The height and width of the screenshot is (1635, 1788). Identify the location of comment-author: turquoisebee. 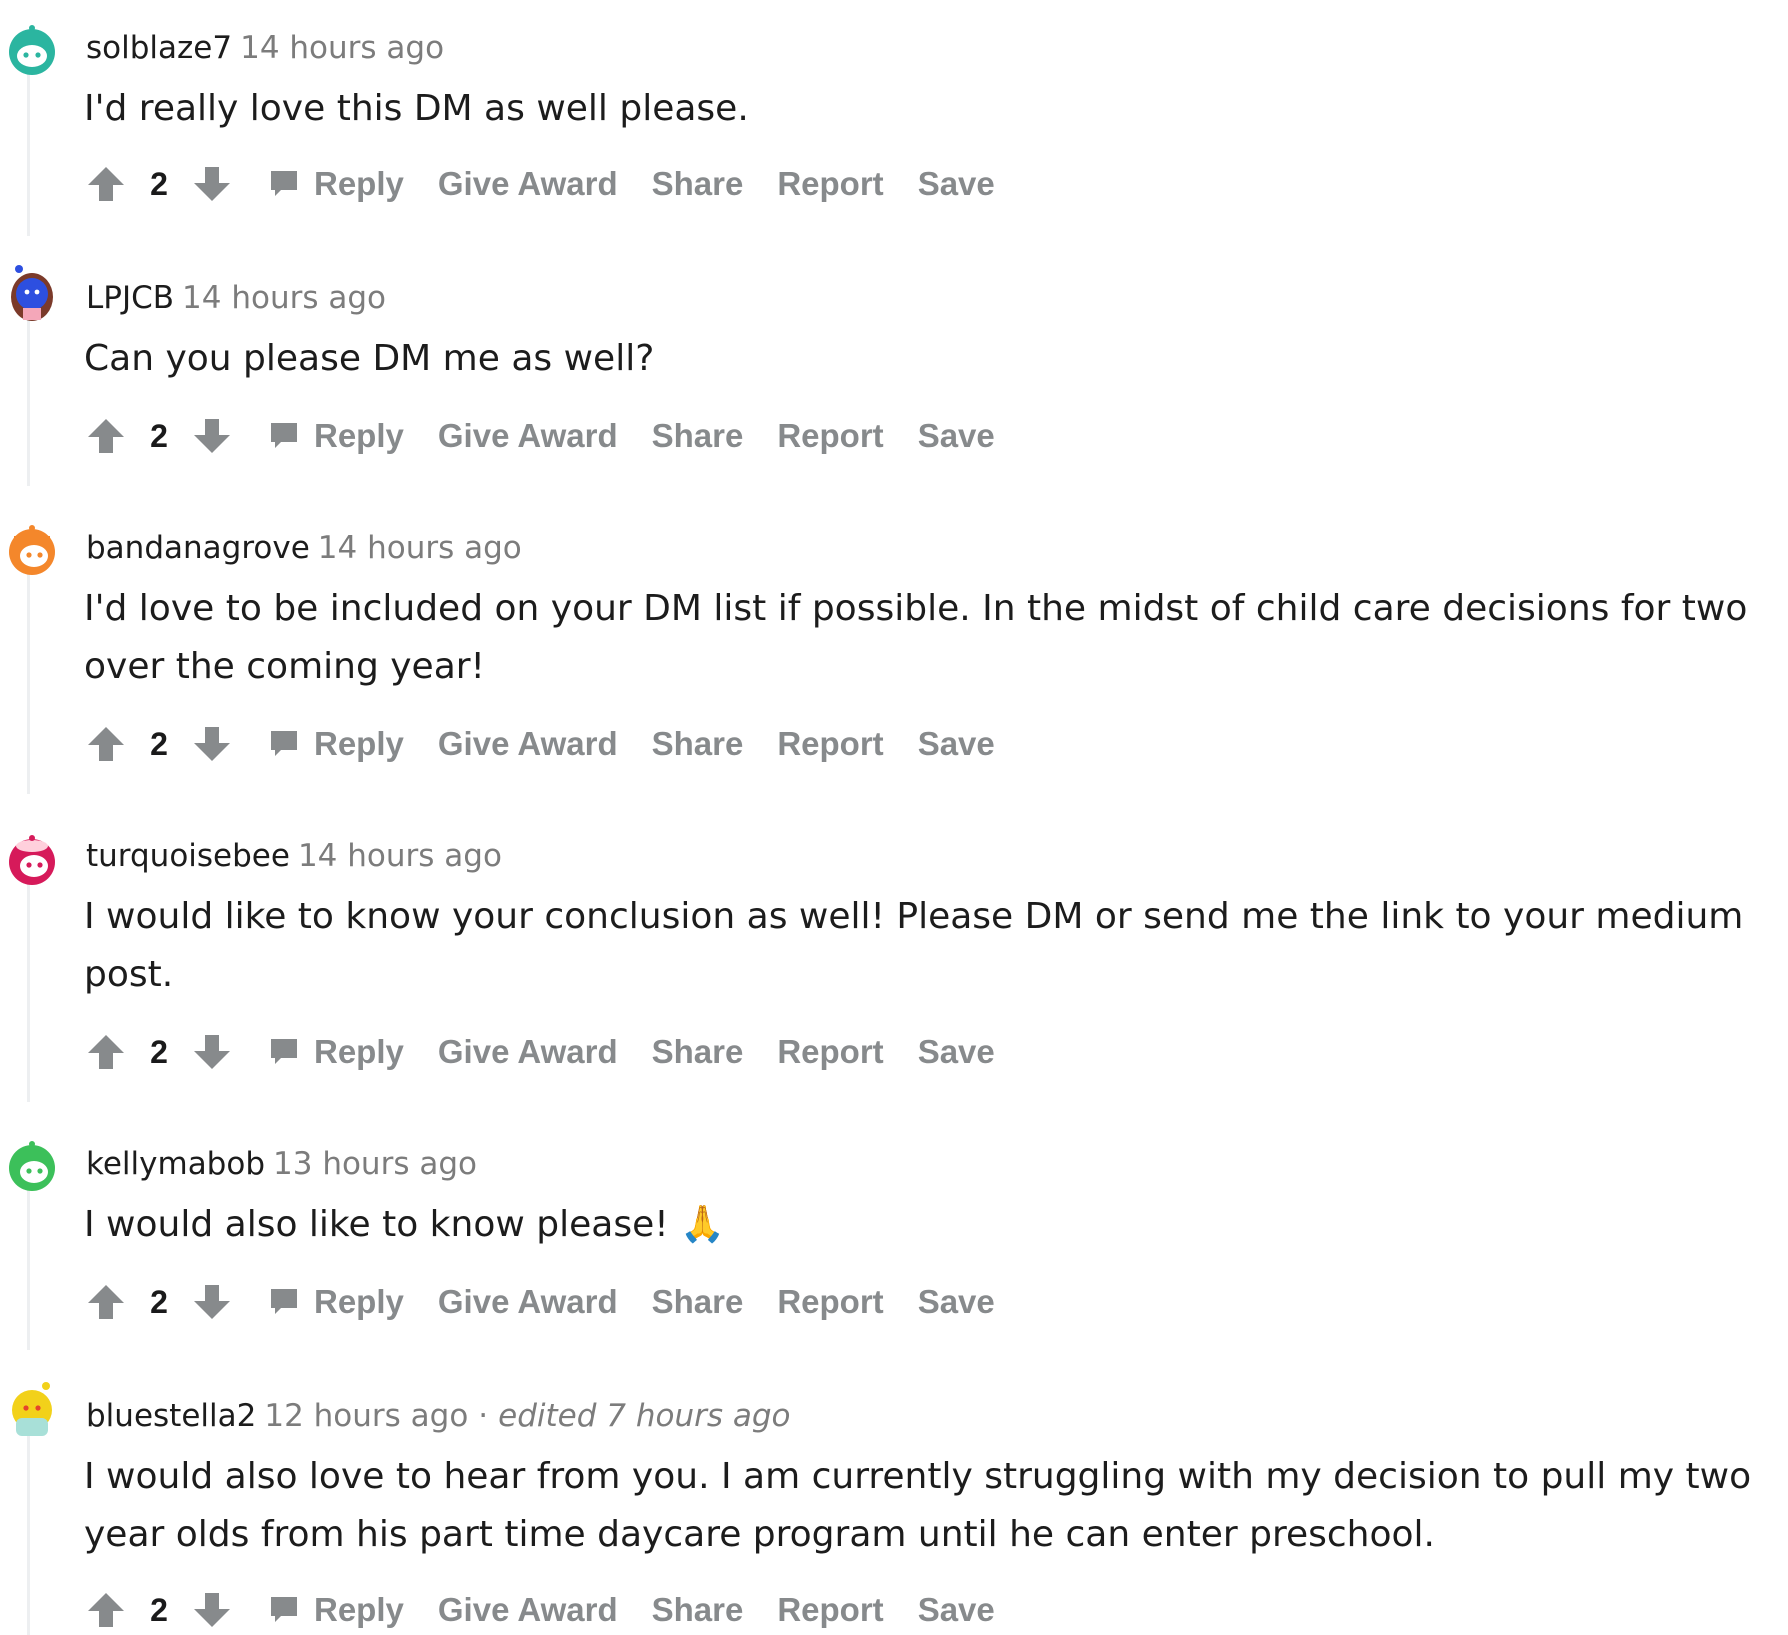
(188, 856).